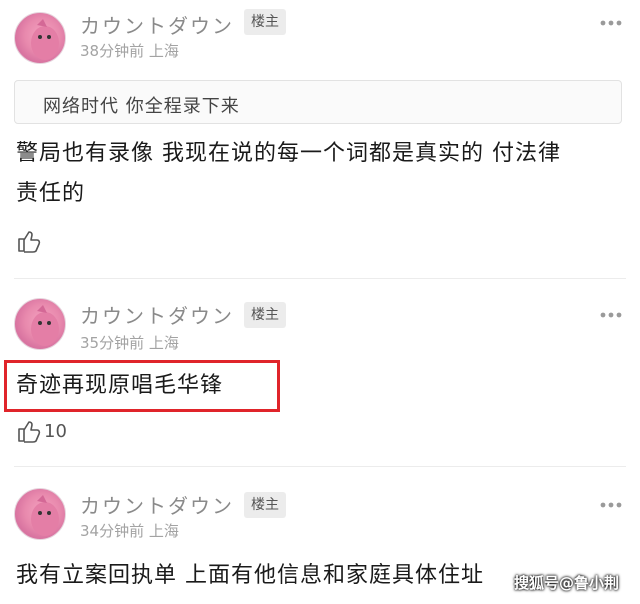 Image resolution: width=640 pixels, height=604 pixels. Describe the element at coordinates (55, 431) in the screenshot. I see `like-count: 10` at that location.